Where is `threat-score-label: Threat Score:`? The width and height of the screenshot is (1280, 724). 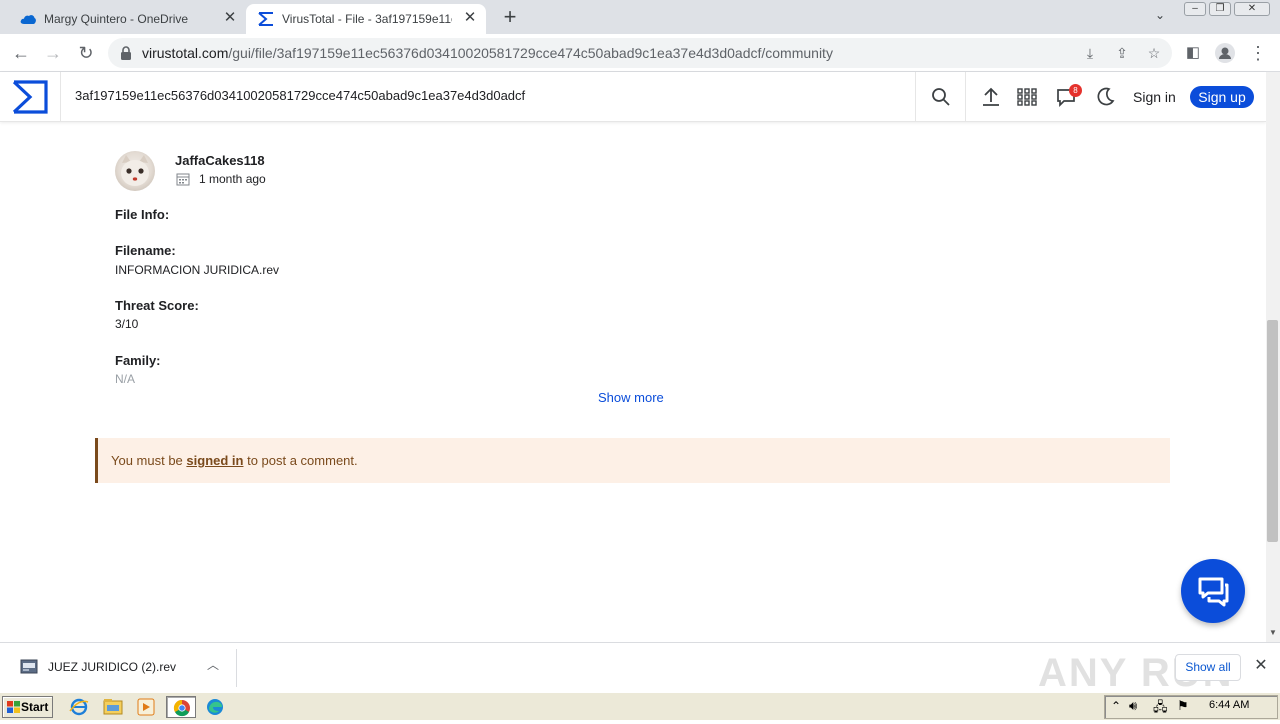 threat-score-label: Threat Score: is located at coordinates (157, 305).